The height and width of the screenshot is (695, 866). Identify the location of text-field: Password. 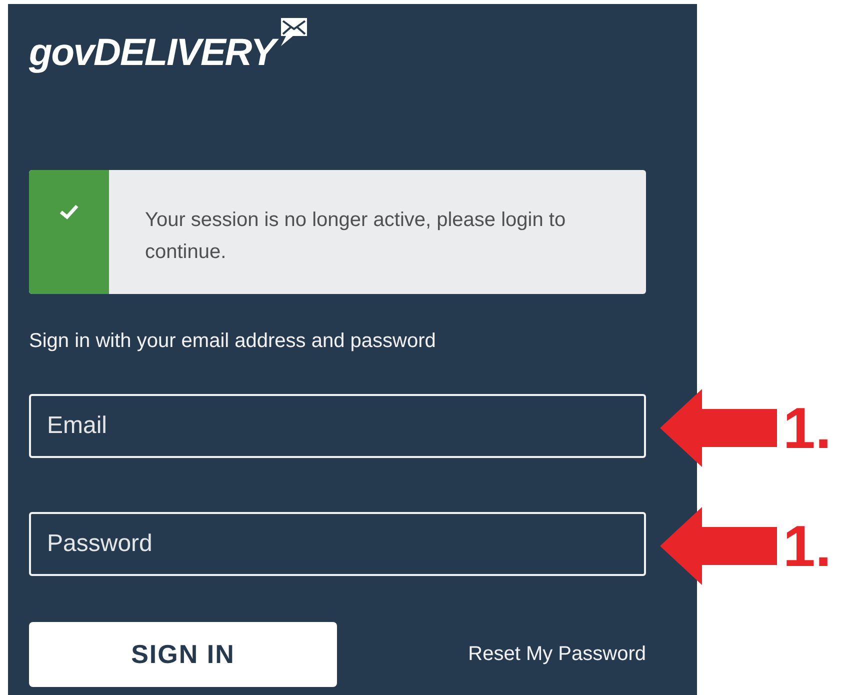
(337, 544).